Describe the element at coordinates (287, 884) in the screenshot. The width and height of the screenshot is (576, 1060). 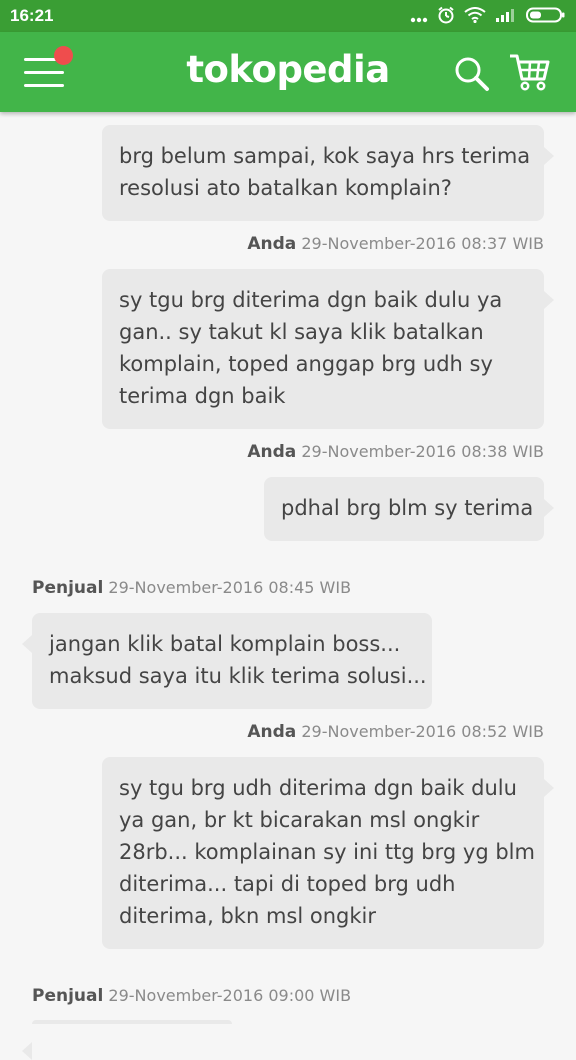
I see `message-line: diterima... tapi di toped brg udh` at that location.